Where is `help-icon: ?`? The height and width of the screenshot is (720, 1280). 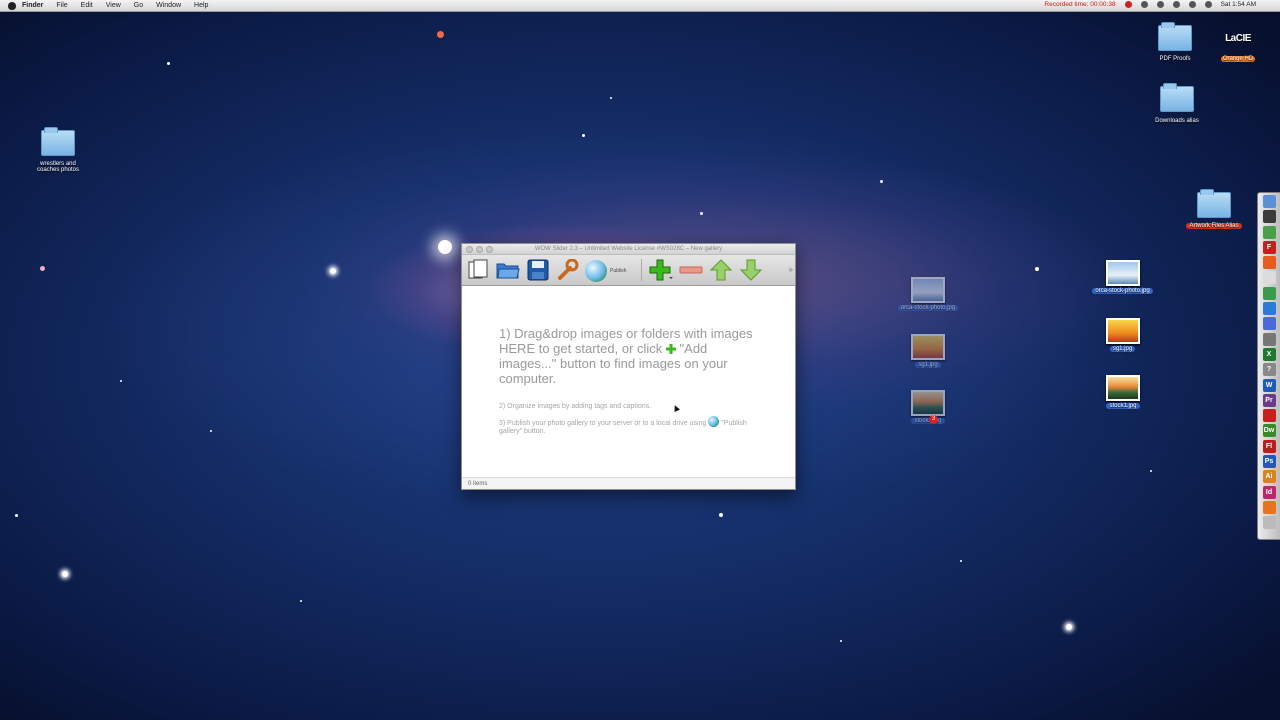 help-icon: ? is located at coordinates (1269, 370).